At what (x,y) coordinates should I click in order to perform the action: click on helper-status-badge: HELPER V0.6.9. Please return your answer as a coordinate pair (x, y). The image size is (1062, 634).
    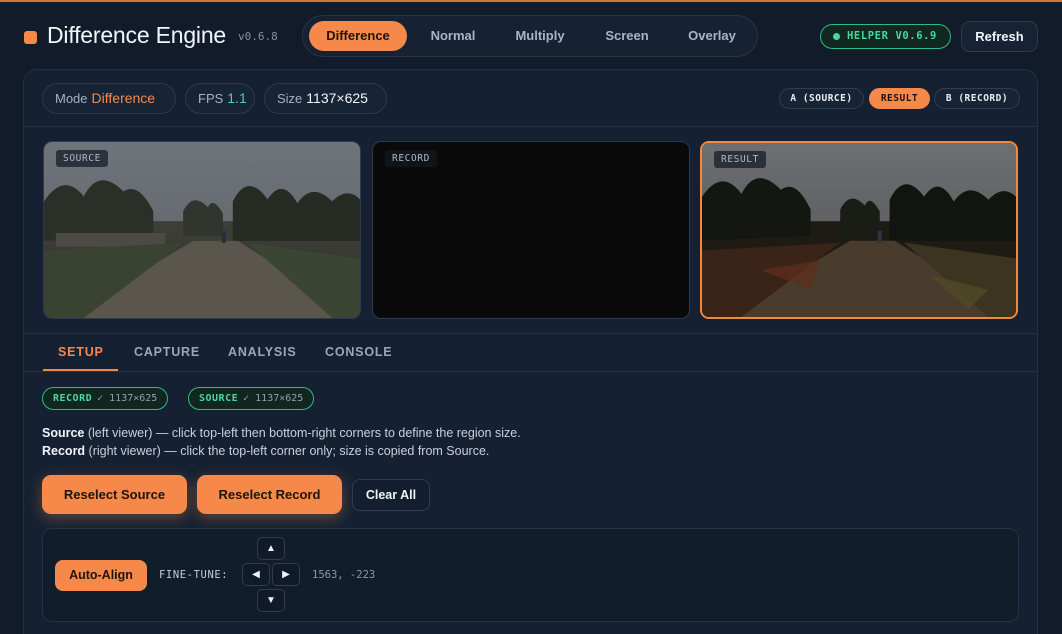
    Looking at the image, I should click on (885, 36).